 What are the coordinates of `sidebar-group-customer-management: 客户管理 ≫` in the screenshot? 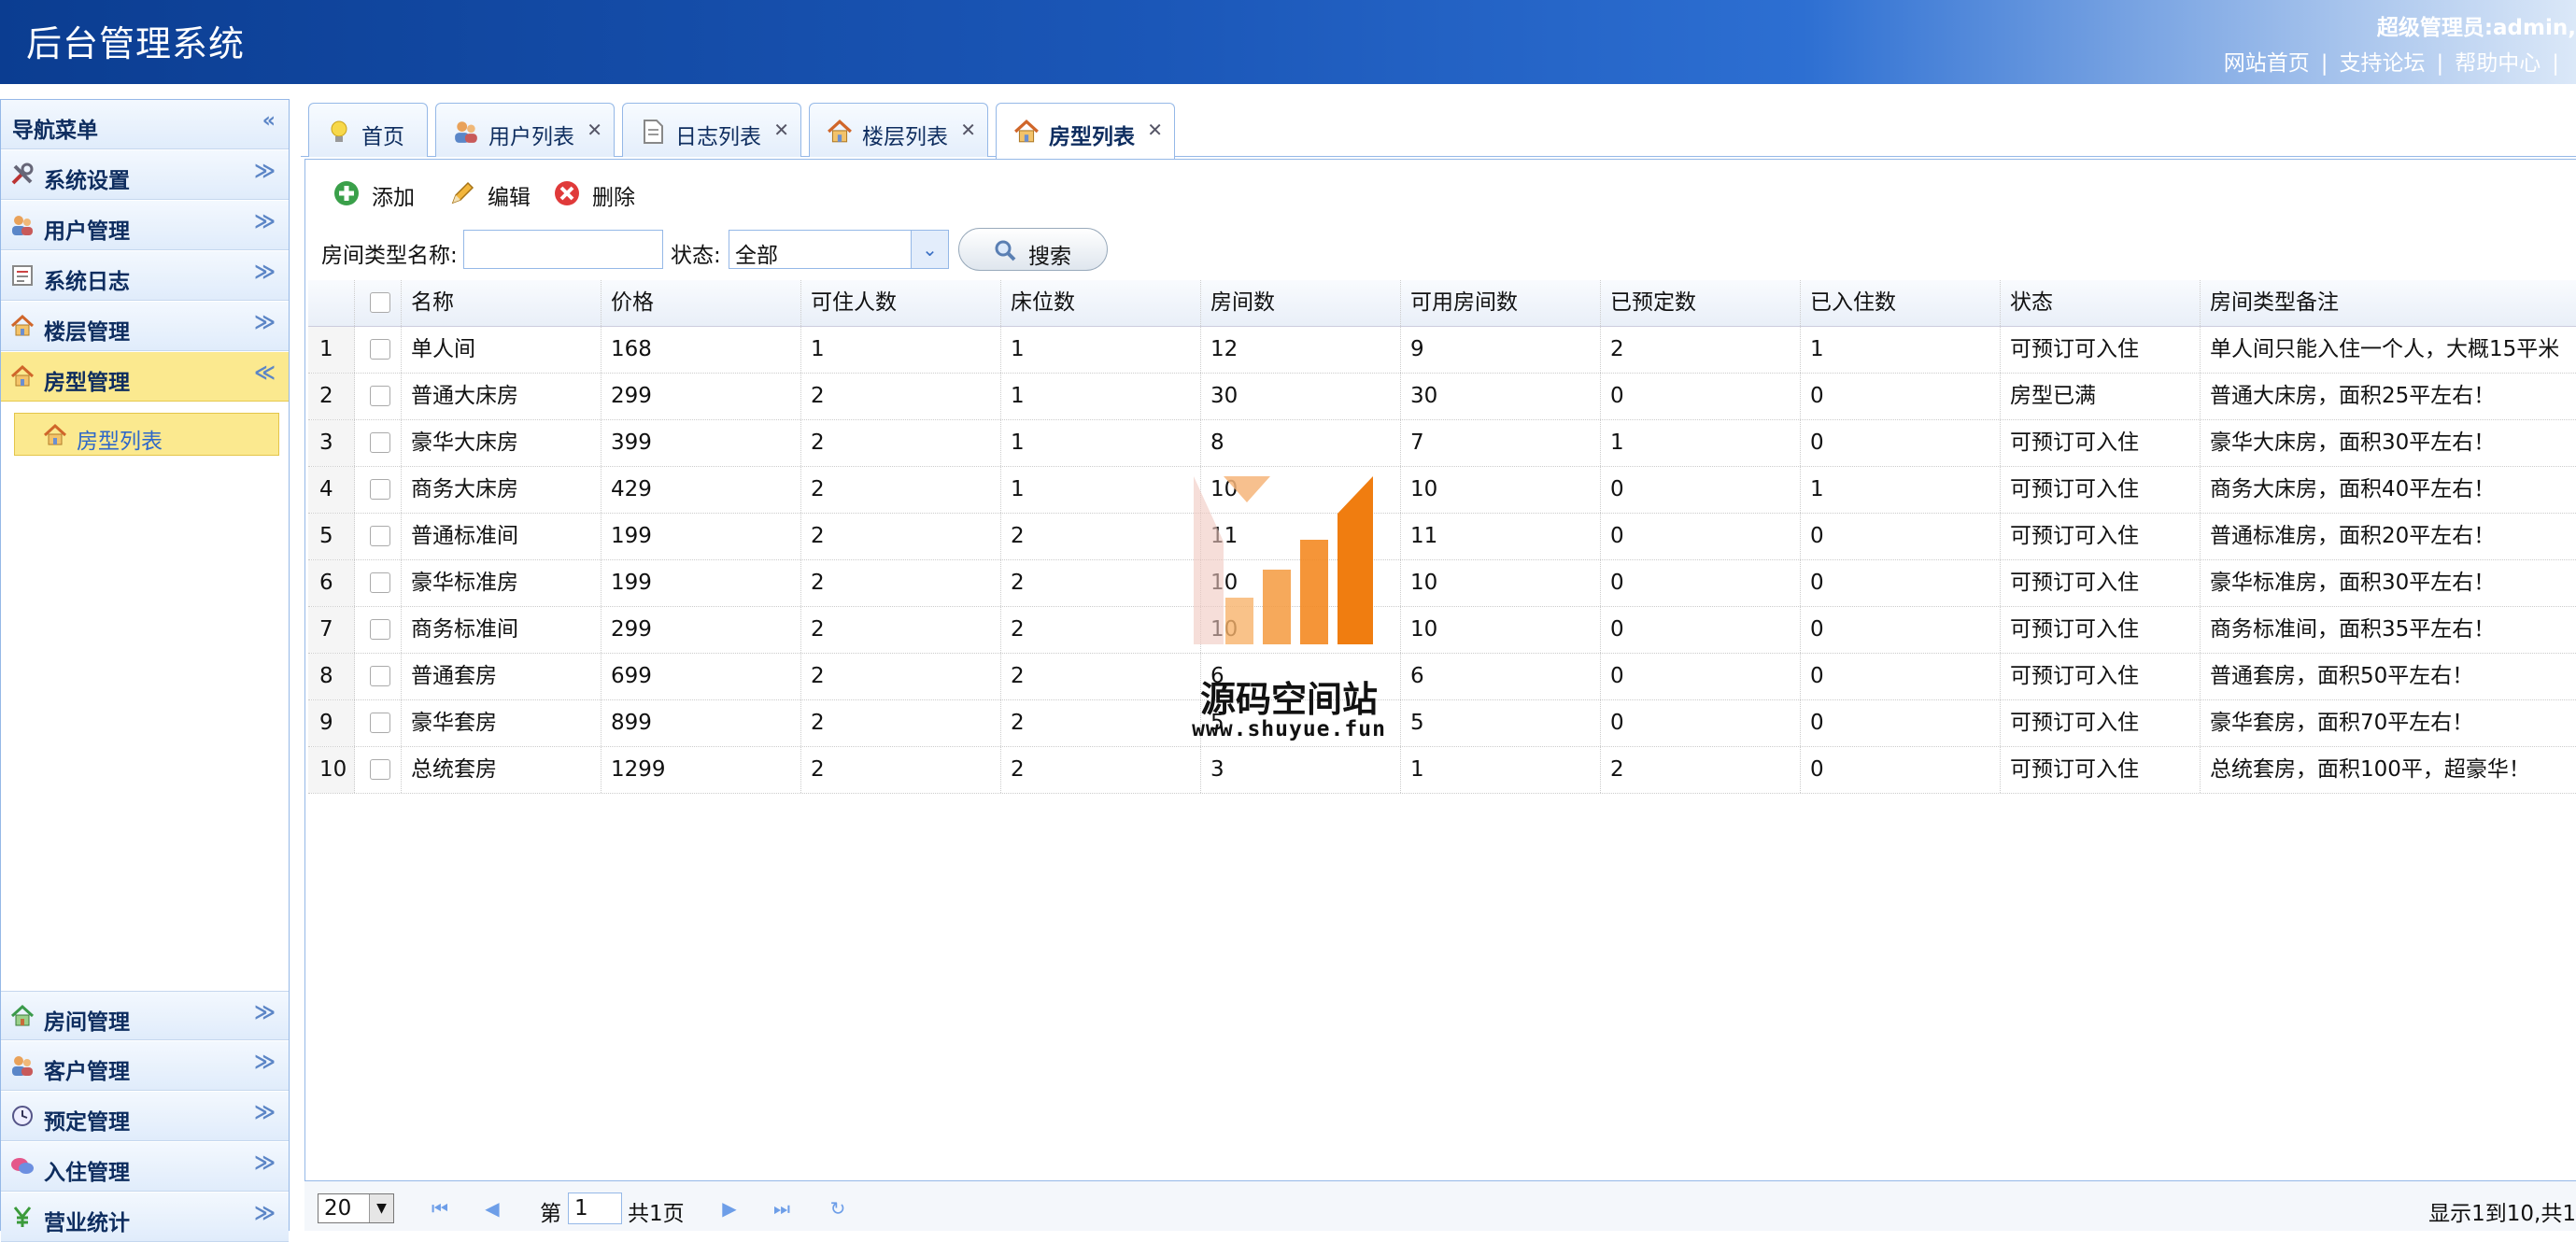 It's located at (145, 1066).